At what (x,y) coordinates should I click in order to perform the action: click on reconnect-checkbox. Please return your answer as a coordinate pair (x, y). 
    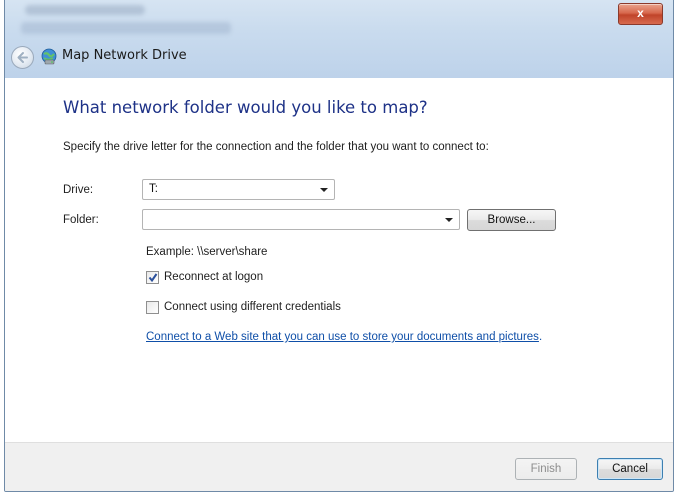
    Looking at the image, I should click on (152, 277).